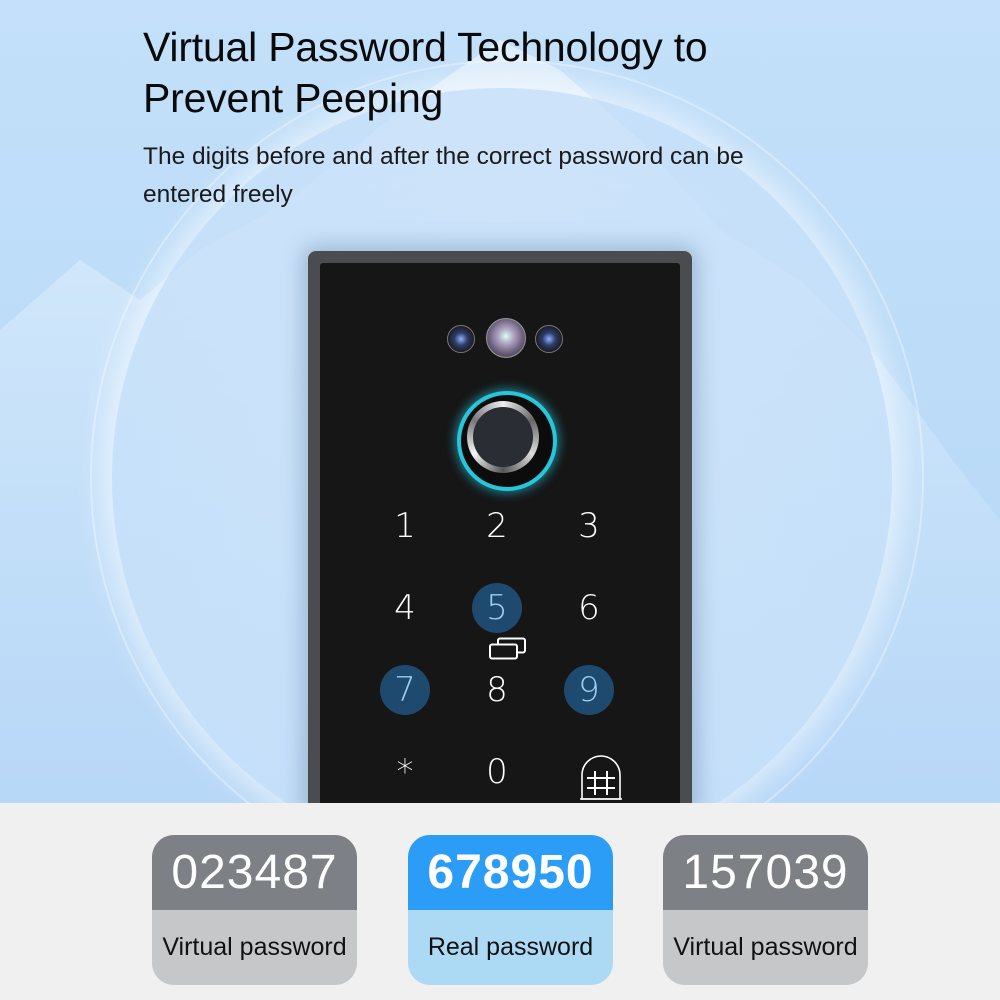 The width and height of the screenshot is (1000, 1000). I want to click on key-8: 8, so click(497, 690).